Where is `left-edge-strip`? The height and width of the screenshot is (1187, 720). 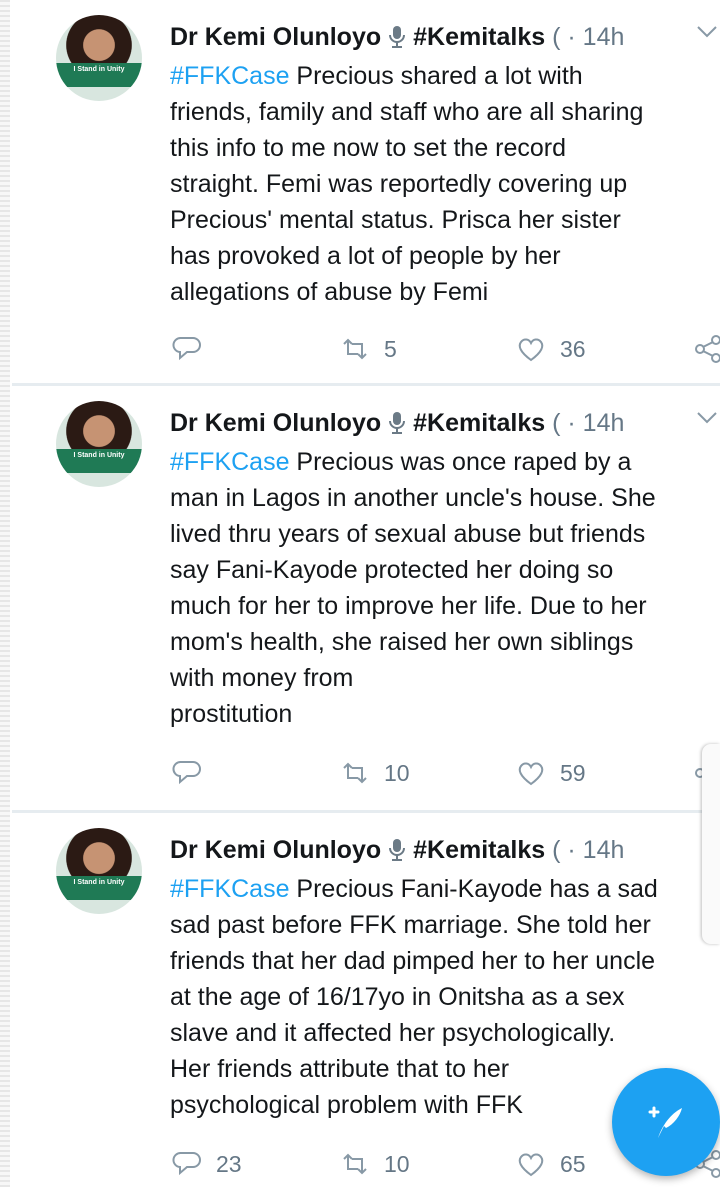
left-edge-strip is located at coordinates (5, 593).